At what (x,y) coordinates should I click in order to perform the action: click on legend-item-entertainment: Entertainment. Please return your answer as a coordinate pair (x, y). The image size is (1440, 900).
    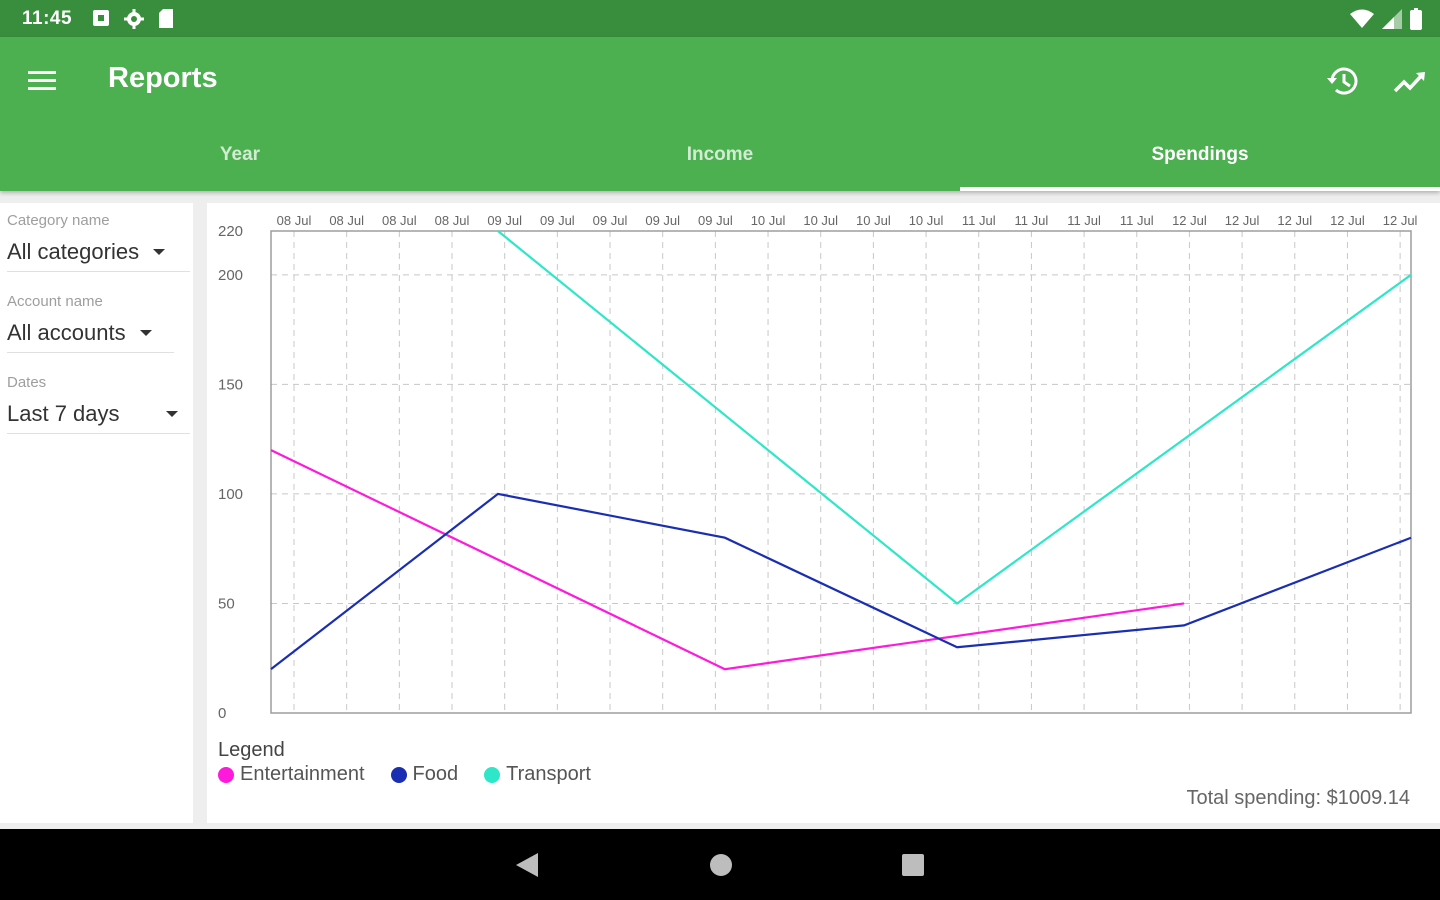
    Looking at the image, I should click on (291, 774).